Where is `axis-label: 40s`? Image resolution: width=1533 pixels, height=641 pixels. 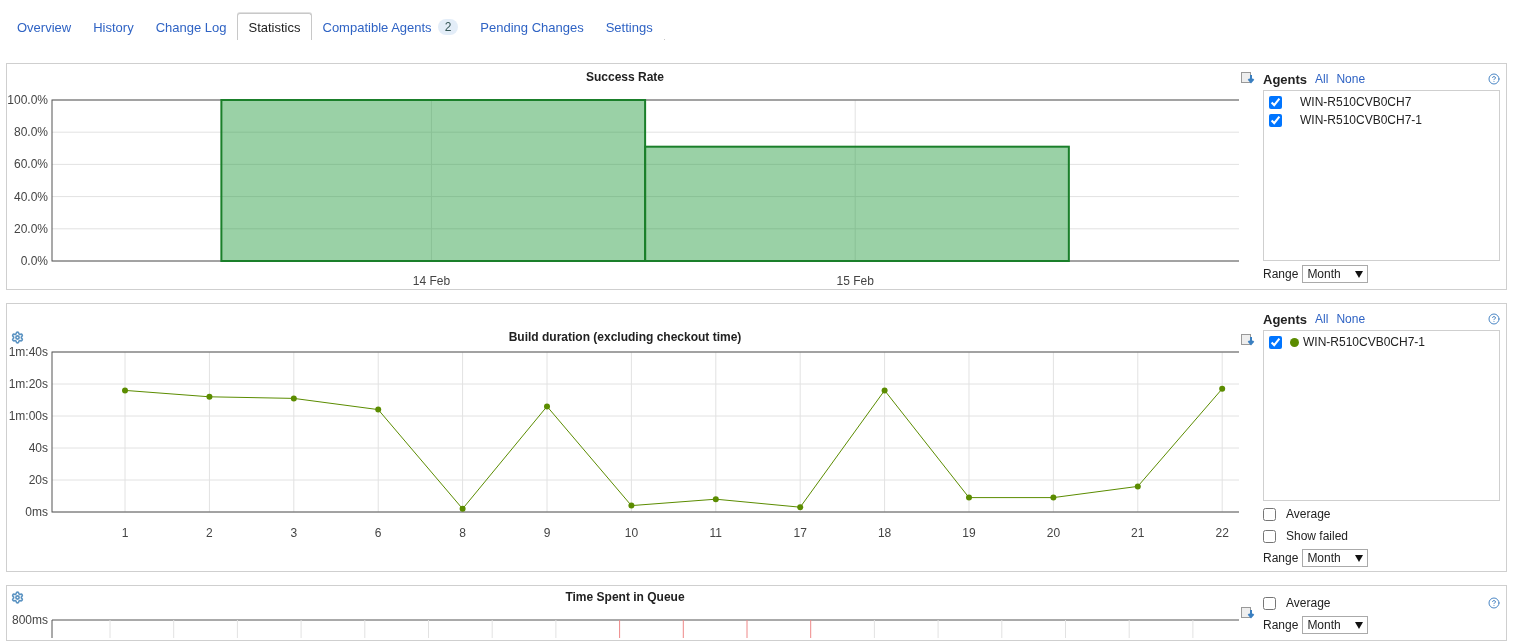
axis-label: 40s is located at coordinates (38, 448).